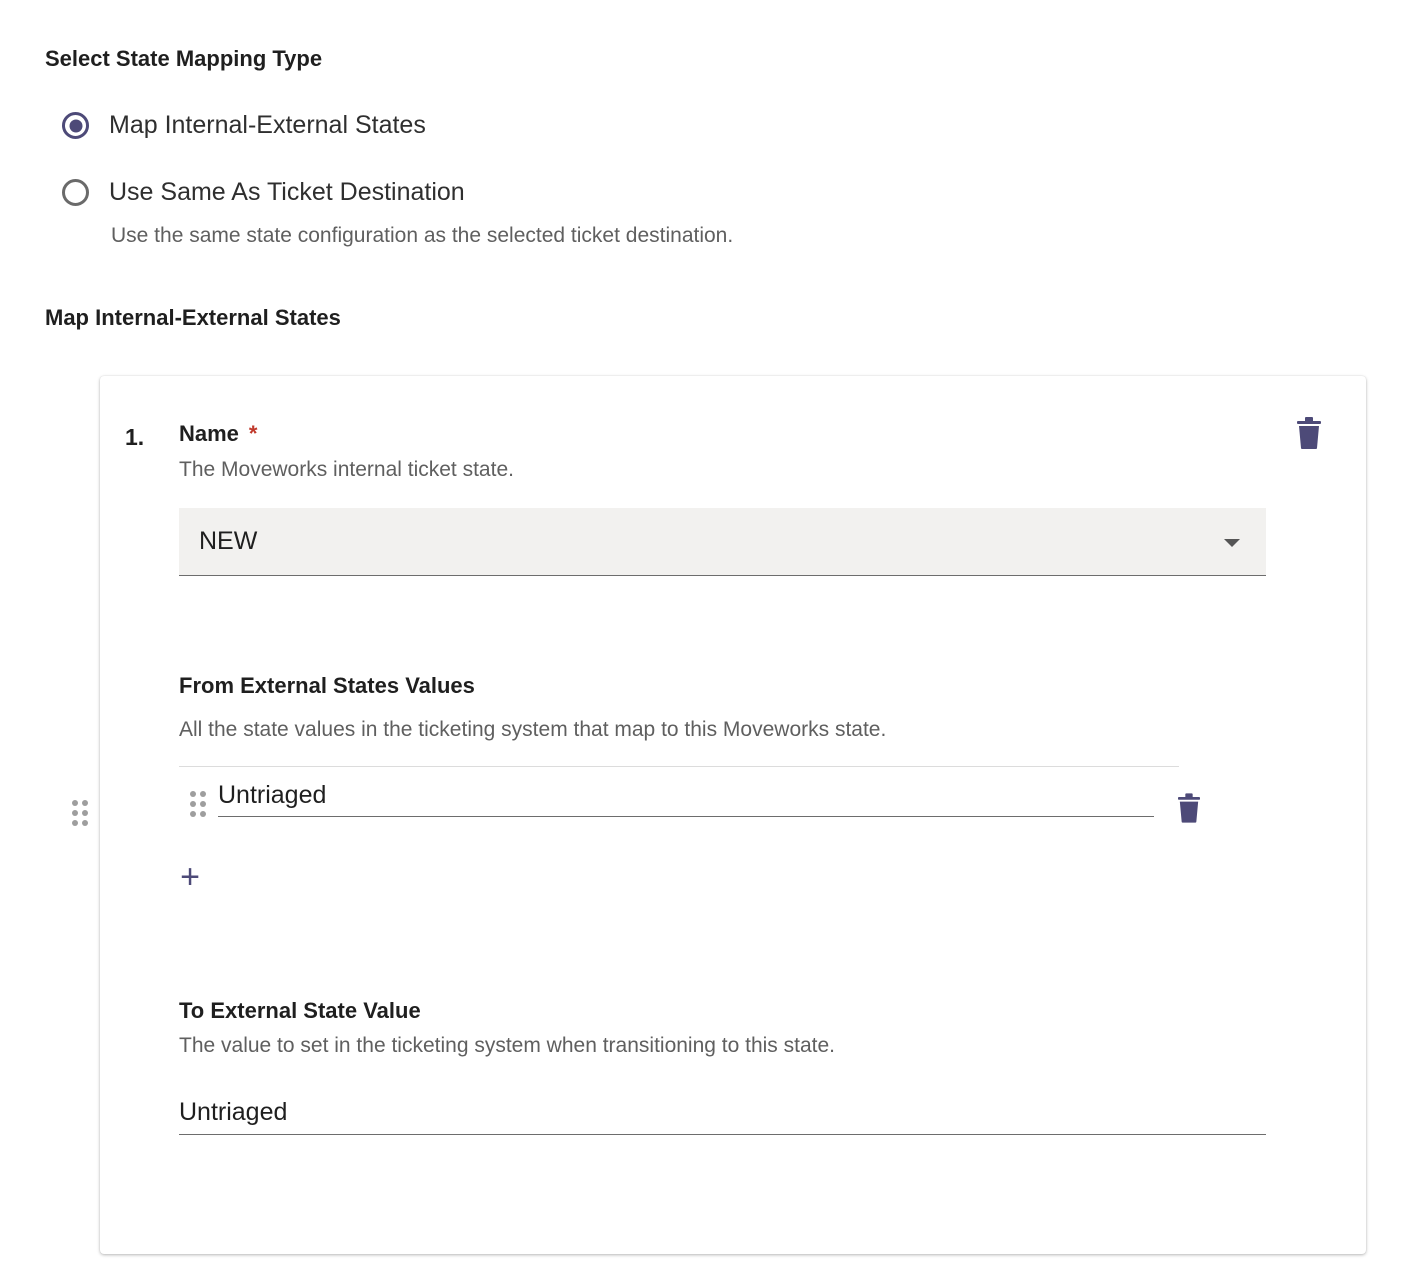  I want to click on name-field-label: Name *, so click(218, 434).